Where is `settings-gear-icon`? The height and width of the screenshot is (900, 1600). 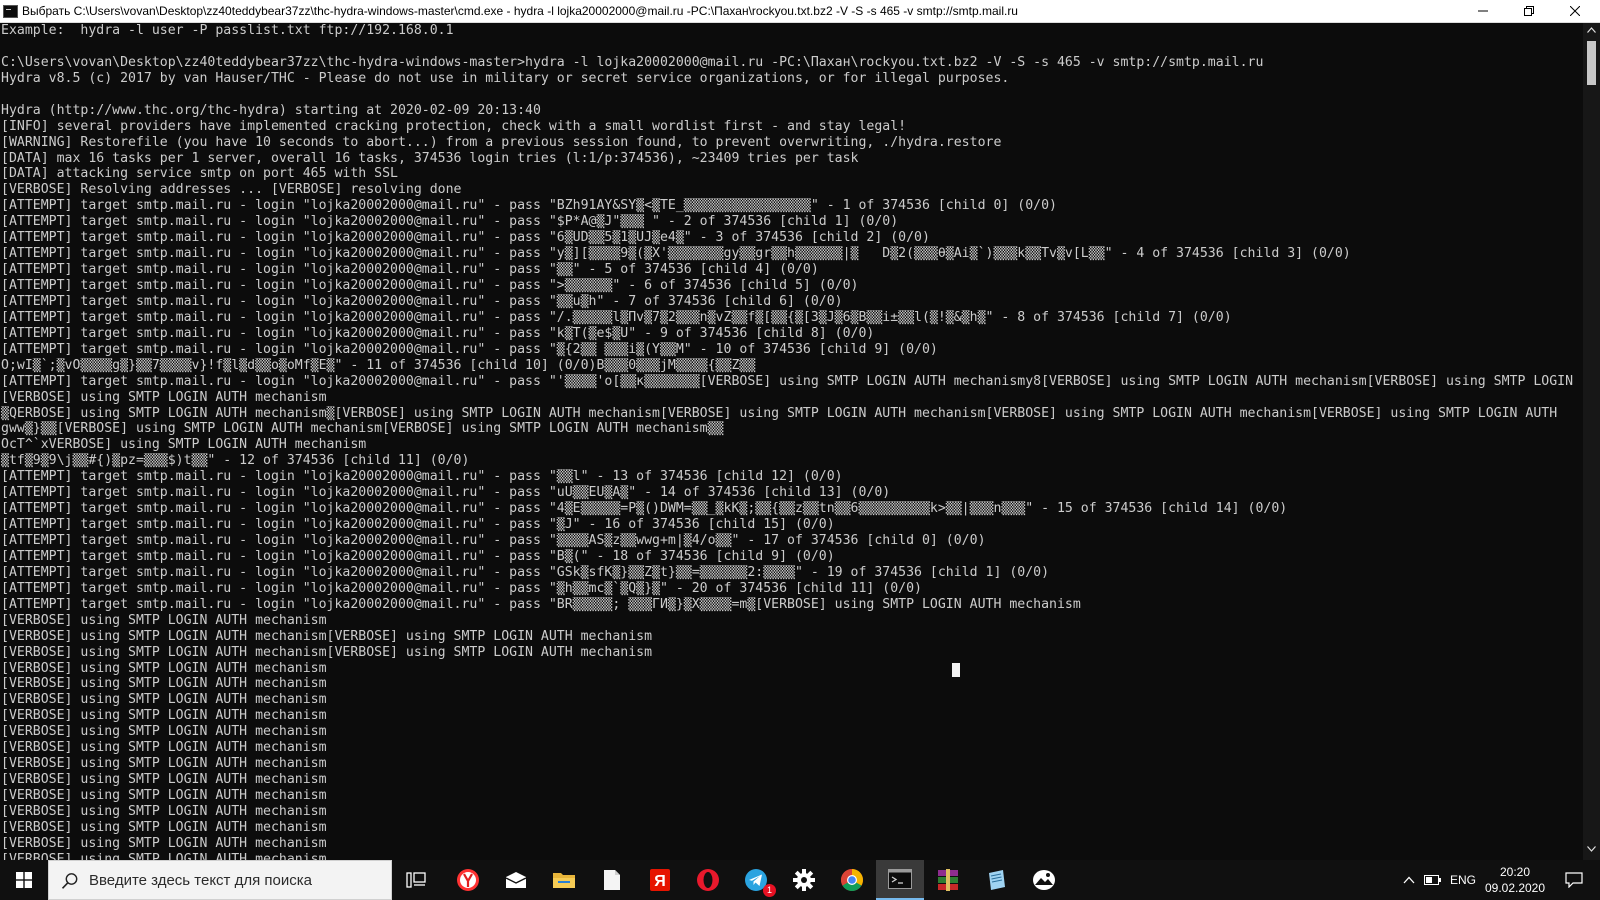 settings-gear-icon is located at coordinates (804, 880).